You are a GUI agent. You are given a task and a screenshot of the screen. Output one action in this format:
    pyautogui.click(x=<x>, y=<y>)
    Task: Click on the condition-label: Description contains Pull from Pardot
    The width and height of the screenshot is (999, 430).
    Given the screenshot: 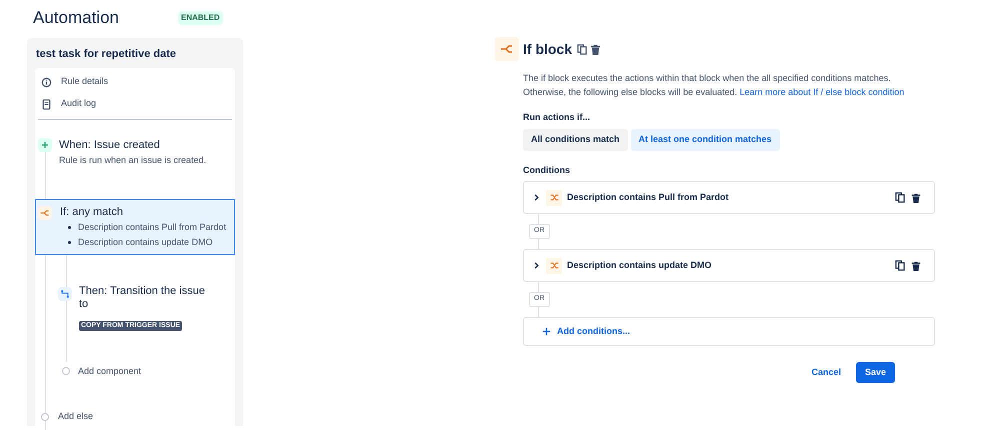 What is the action you would take?
    pyautogui.click(x=648, y=197)
    